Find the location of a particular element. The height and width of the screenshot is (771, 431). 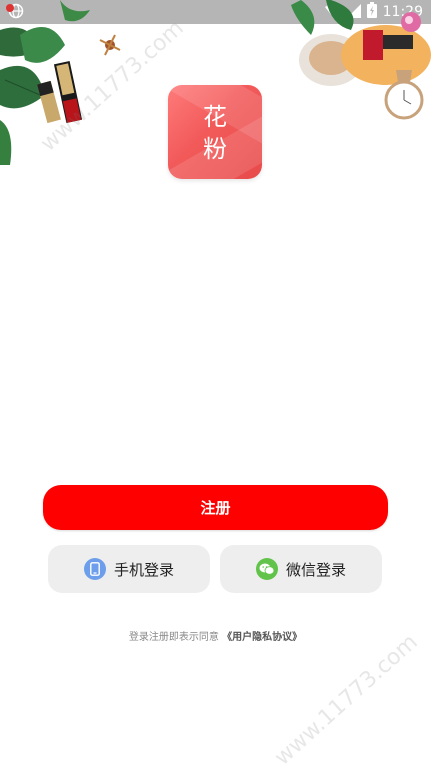

wechat-login-label: 微信登录 is located at coordinates (315, 569).